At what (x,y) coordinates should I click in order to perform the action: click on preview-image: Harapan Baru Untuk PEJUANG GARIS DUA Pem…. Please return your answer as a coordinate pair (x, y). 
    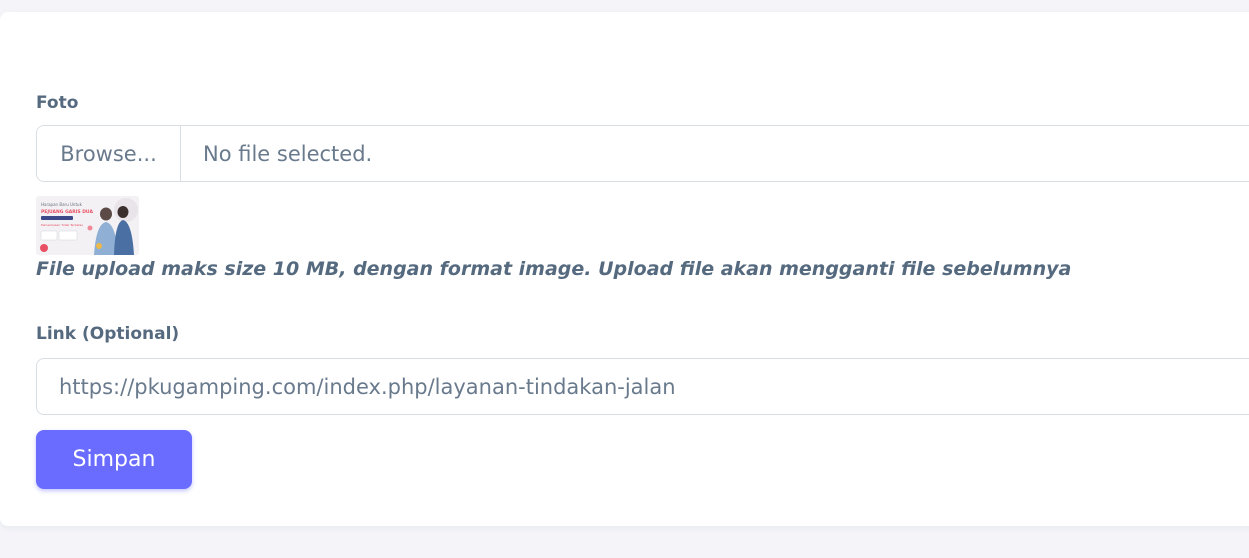
    Looking at the image, I should click on (87, 225).